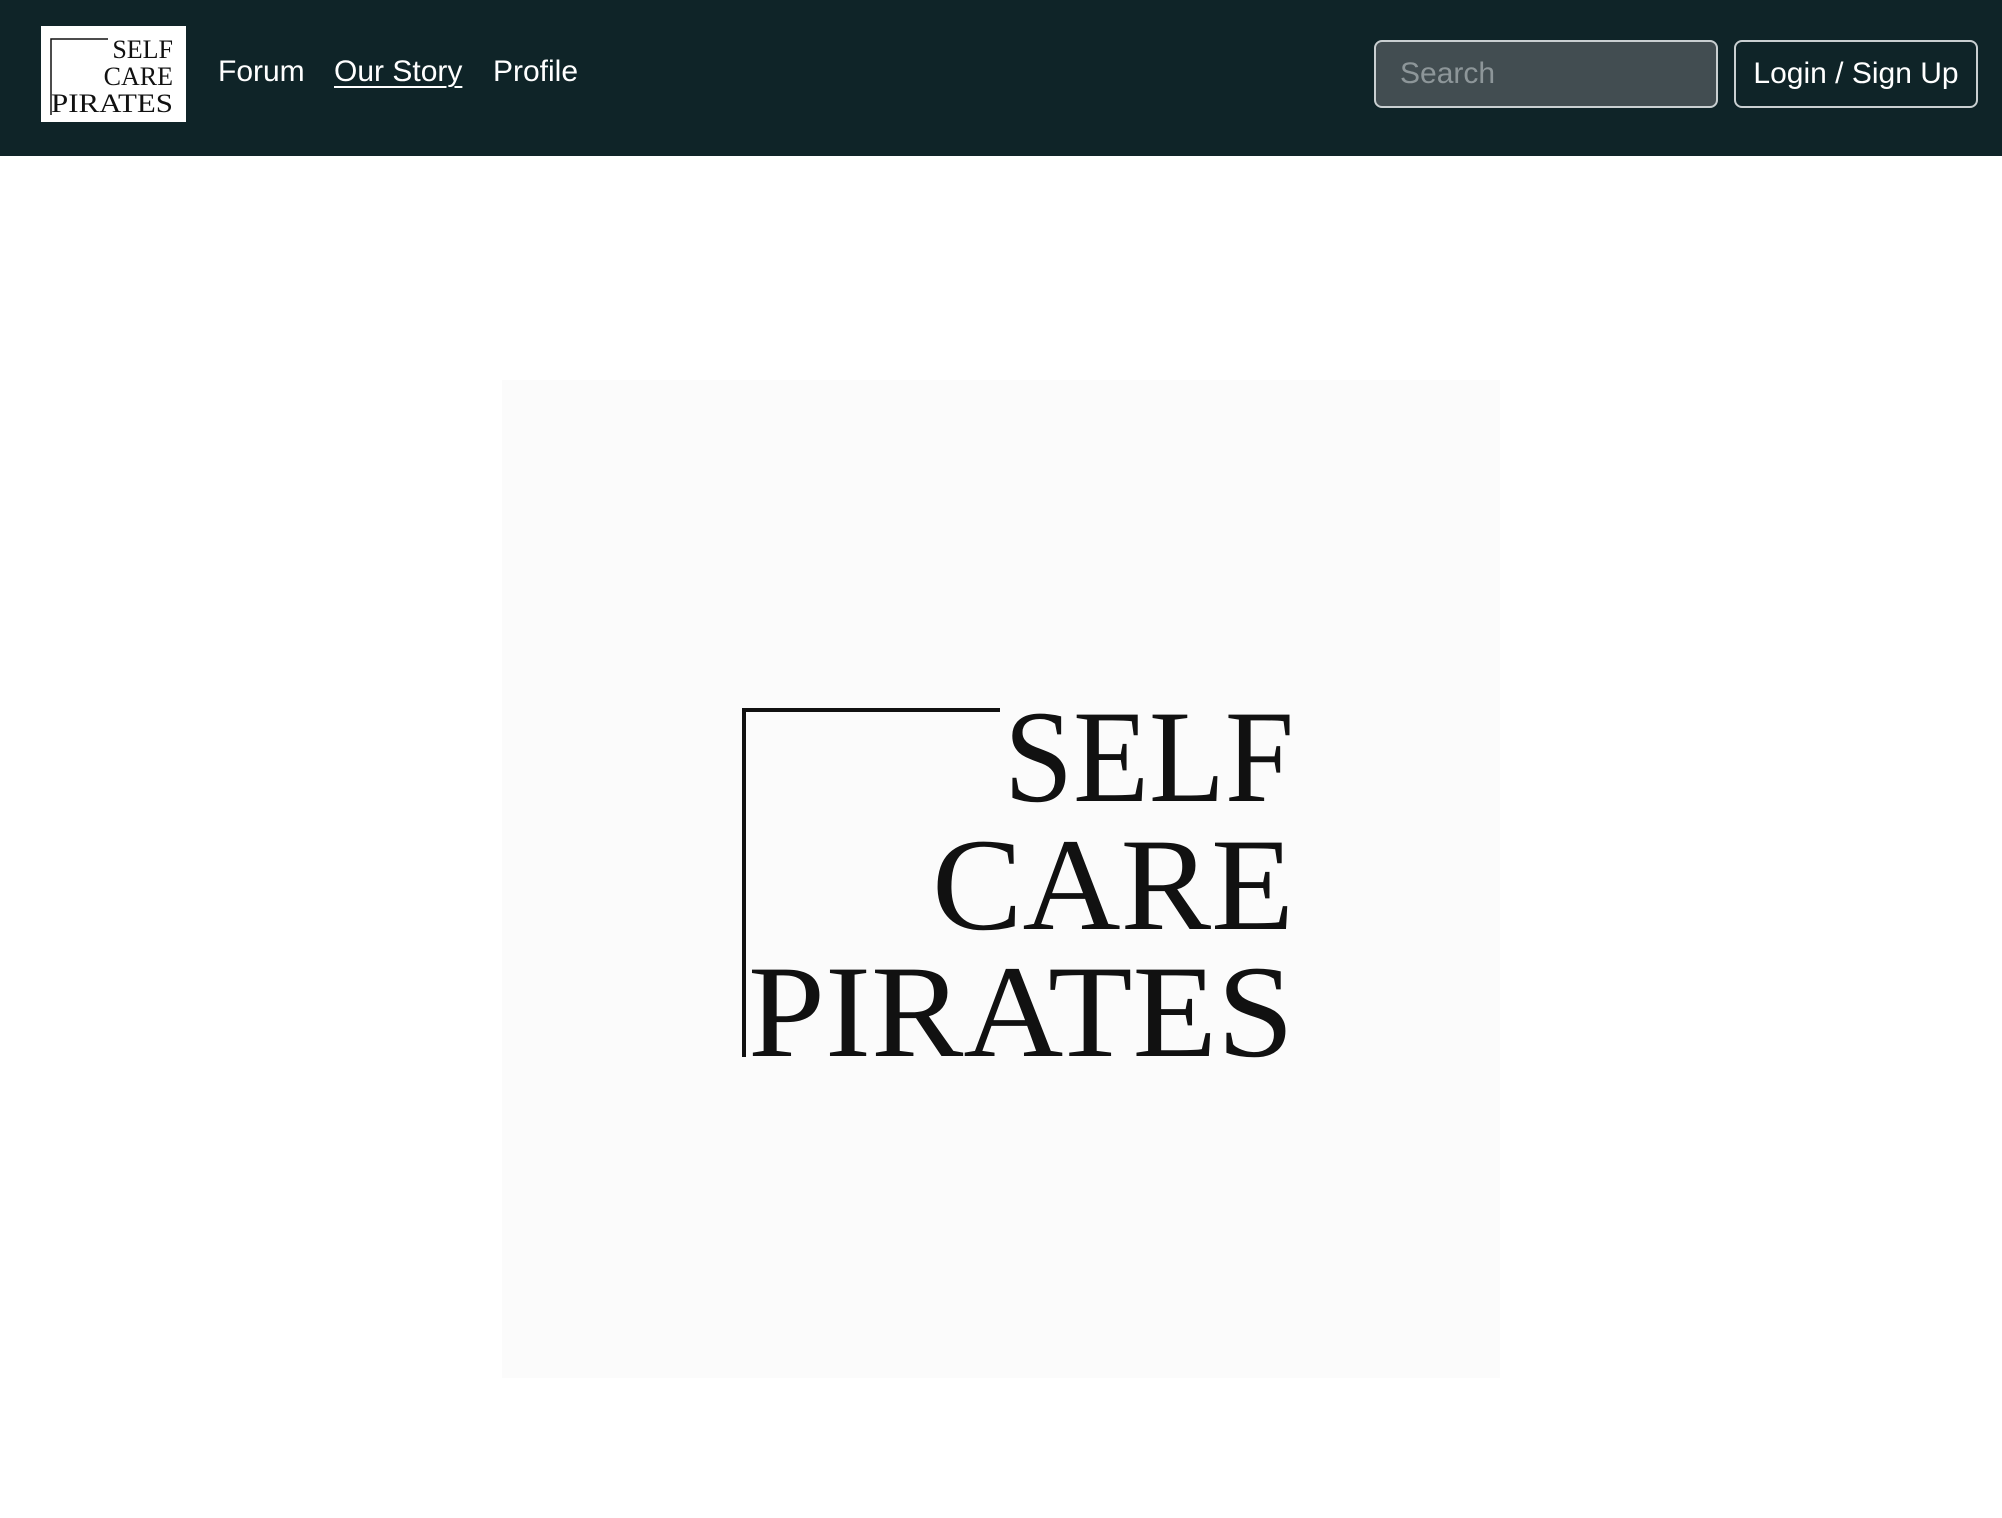 The height and width of the screenshot is (1518, 2002). What do you see at coordinates (1546, 74) in the screenshot?
I see `search-input` at bounding box center [1546, 74].